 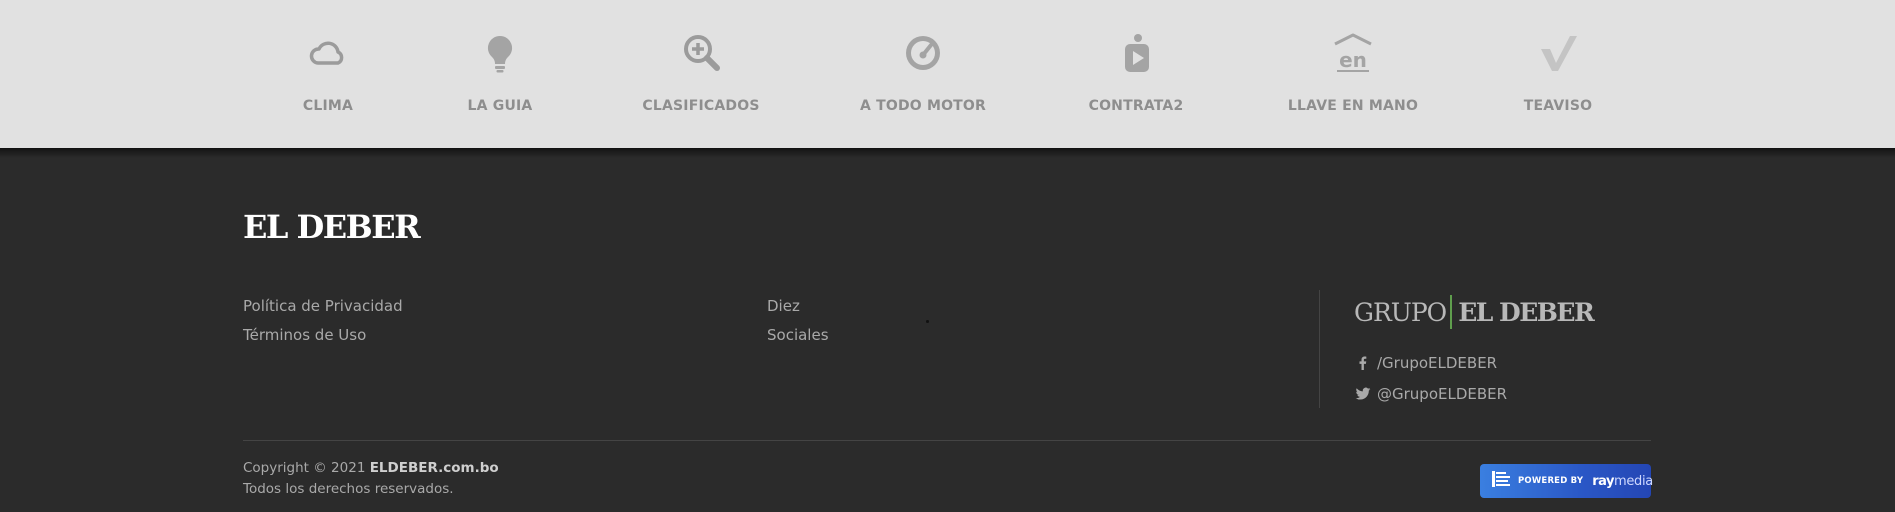 What do you see at coordinates (923, 106) in the screenshot?
I see `service-label: A TODO MOTOR` at bounding box center [923, 106].